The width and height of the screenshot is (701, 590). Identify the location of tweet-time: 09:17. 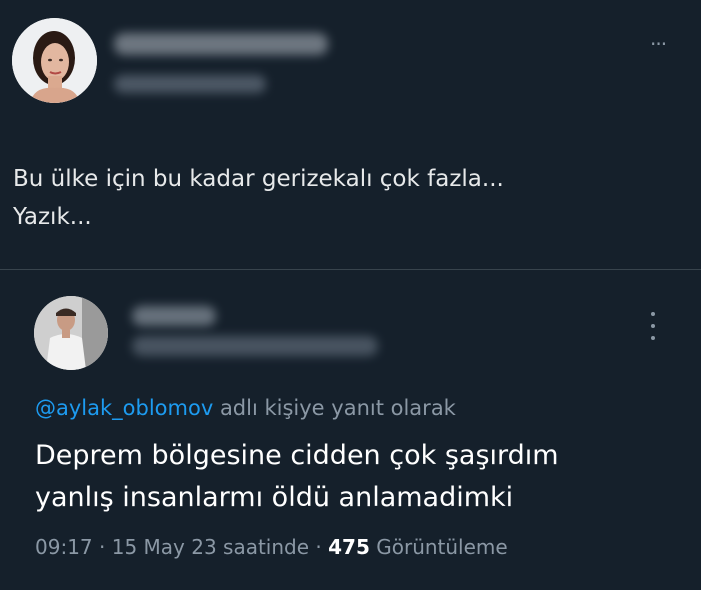
(64, 547).